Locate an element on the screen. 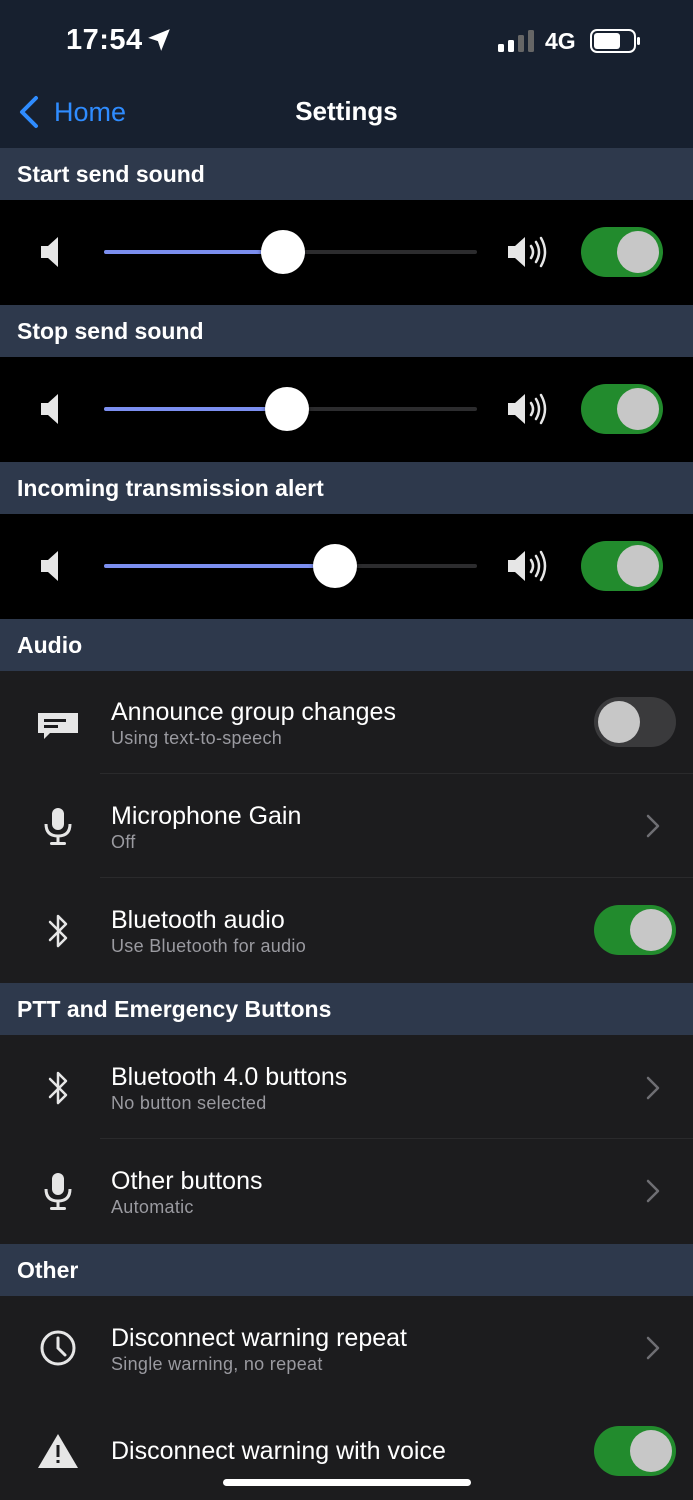 This screenshot has height=1500, width=693. section-header-stop-send-sound: Stop send sound is located at coordinates (346, 331).